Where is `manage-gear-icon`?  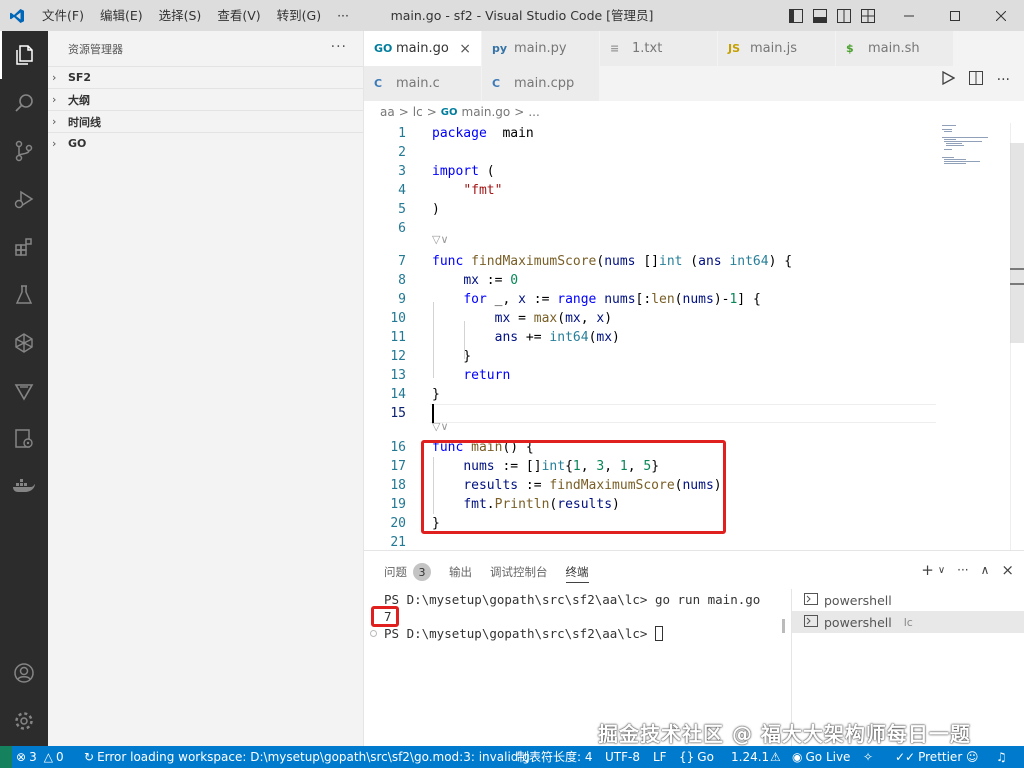
manage-gear-icon is located at coordinates (24, 721).